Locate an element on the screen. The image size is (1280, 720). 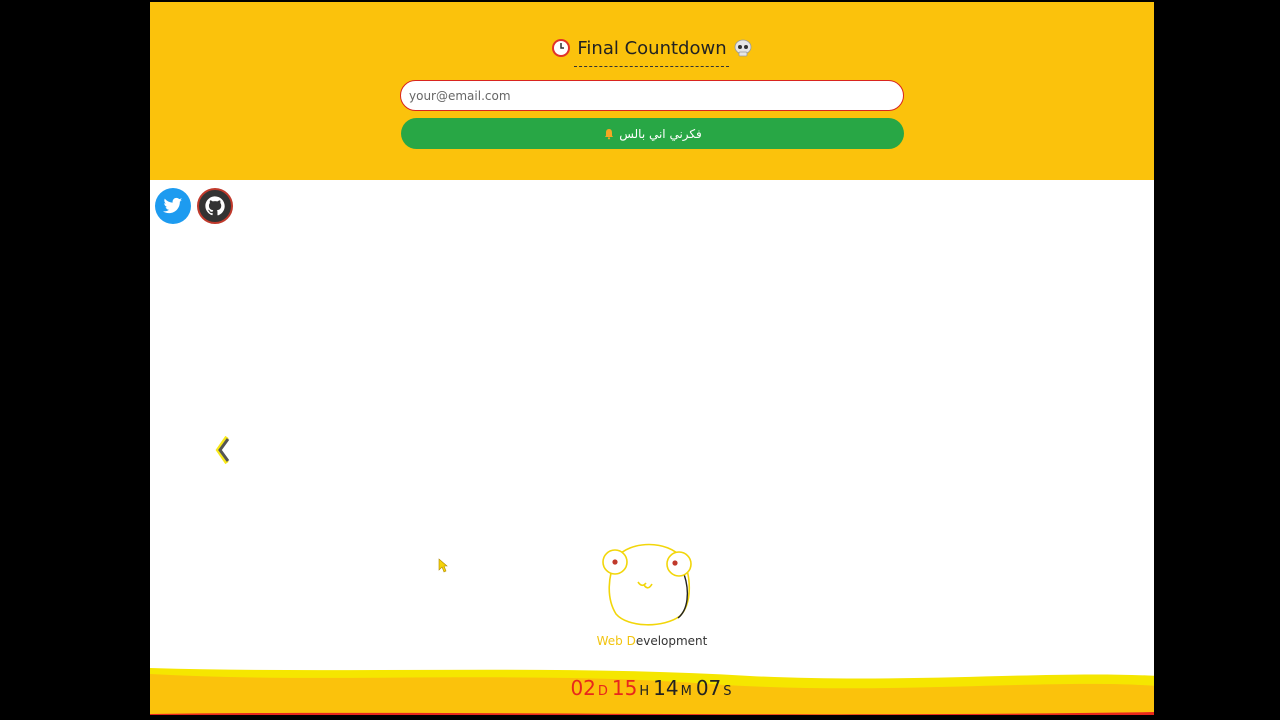
countdown-hours: 15 is located at coordinates (624, 688).